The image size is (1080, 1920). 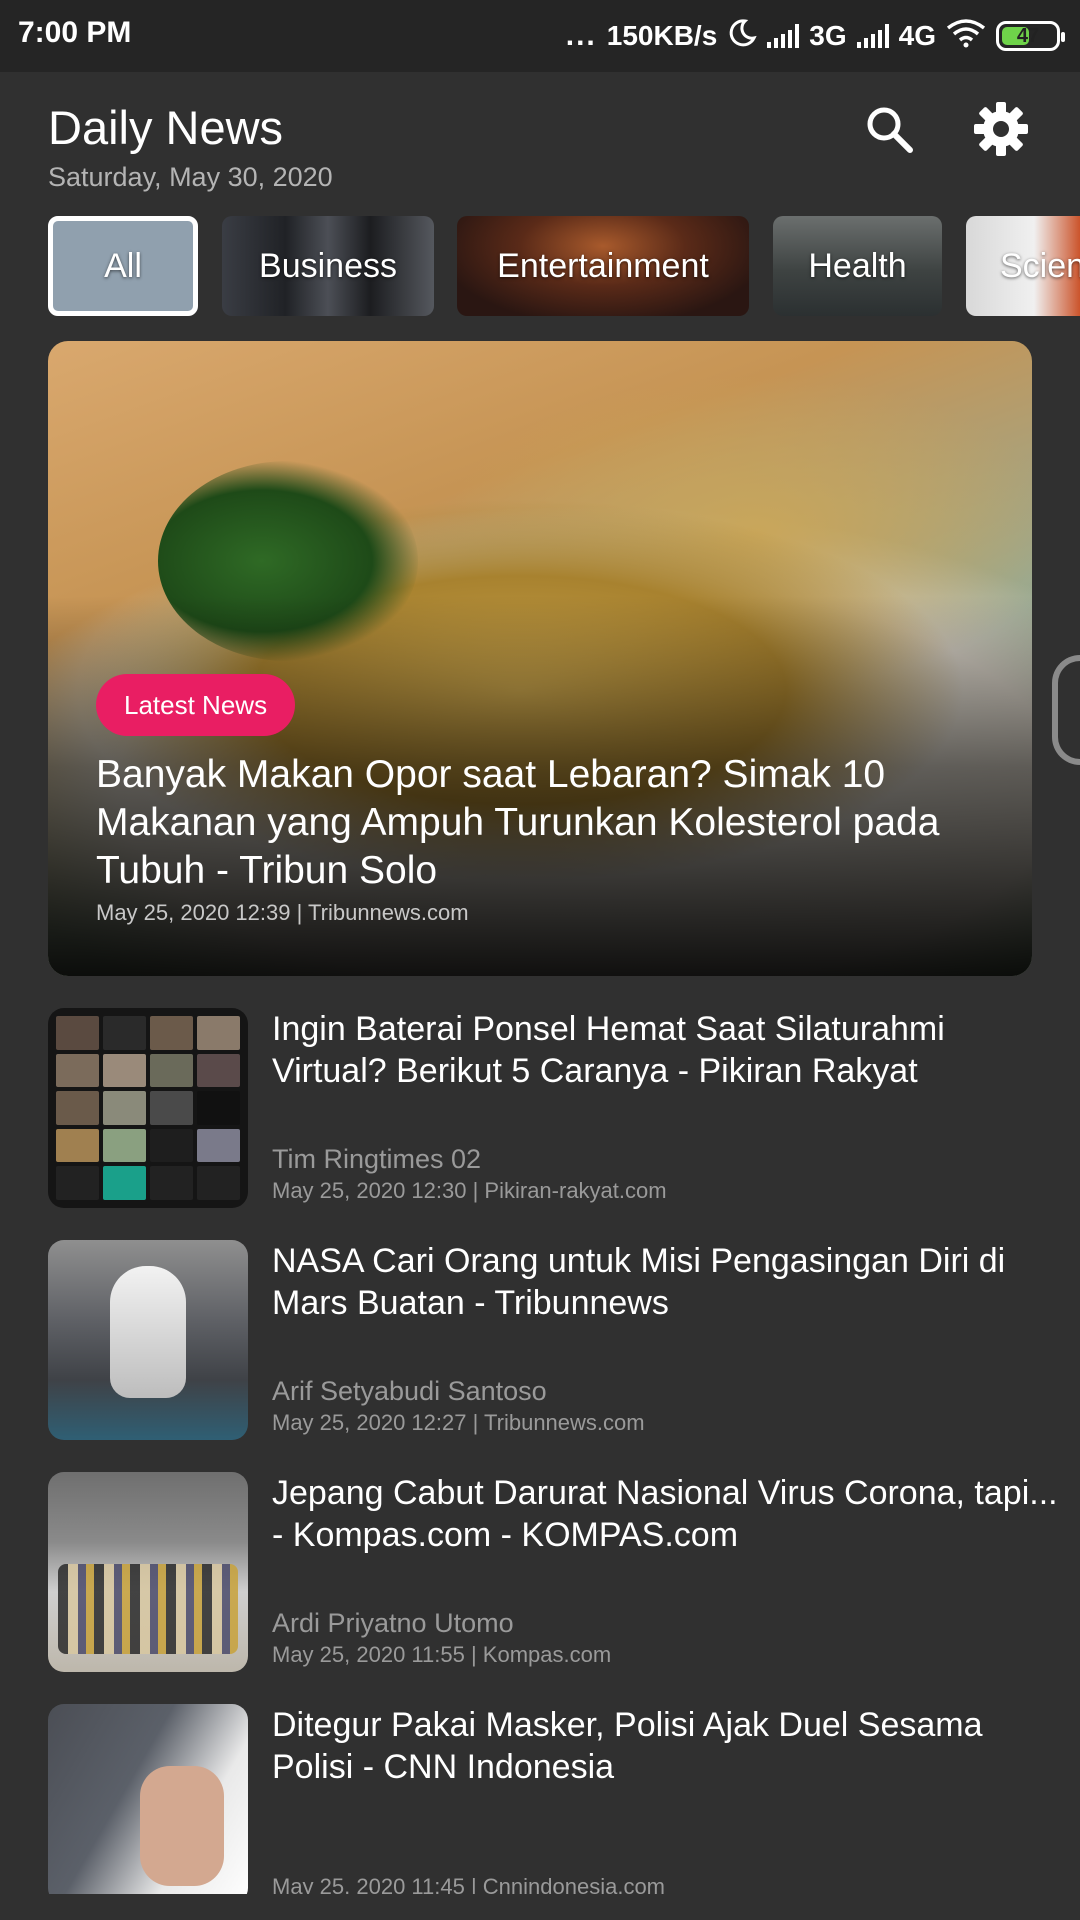 What do you see at coordinates (377, 1159) in the screenshot?
I see `article-author: Tim Ringtimes 02` at bounding box center [377, 1159].